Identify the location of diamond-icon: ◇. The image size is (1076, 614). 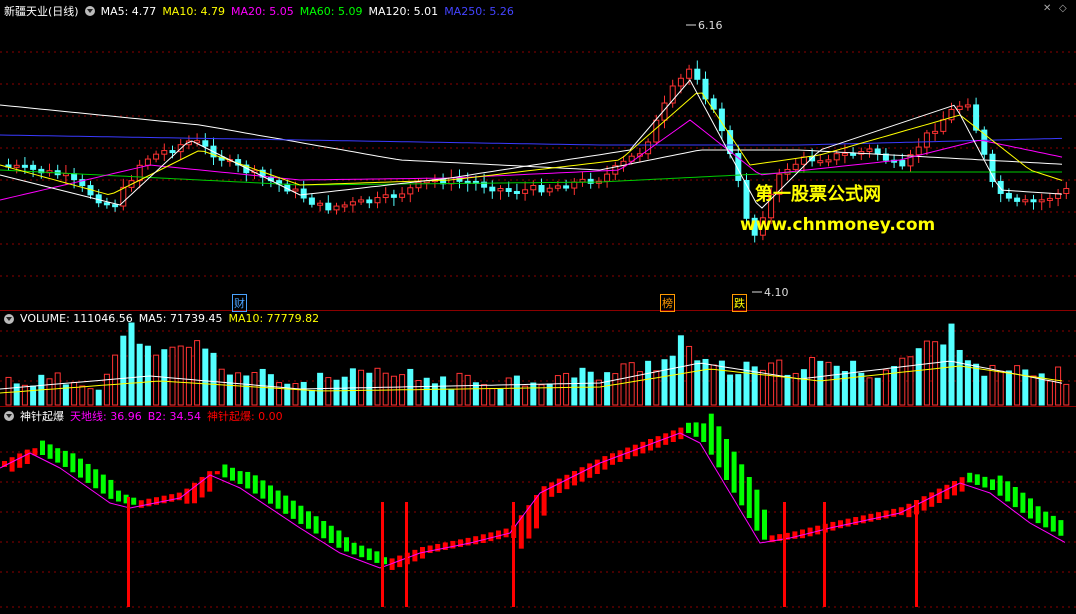
(1063, 8).